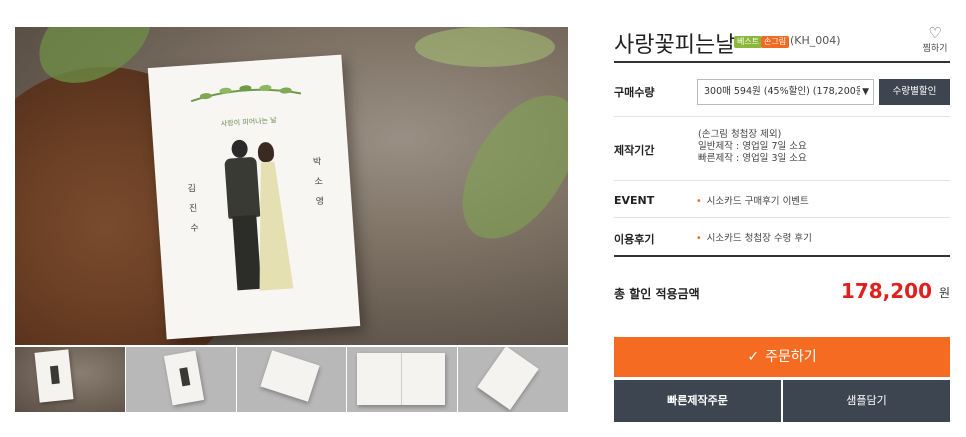 The image size is (966, 437). Describe the element at coordinates (864, 92) in the screenshot. I see `chevron-down-icon: ▼` at that location.